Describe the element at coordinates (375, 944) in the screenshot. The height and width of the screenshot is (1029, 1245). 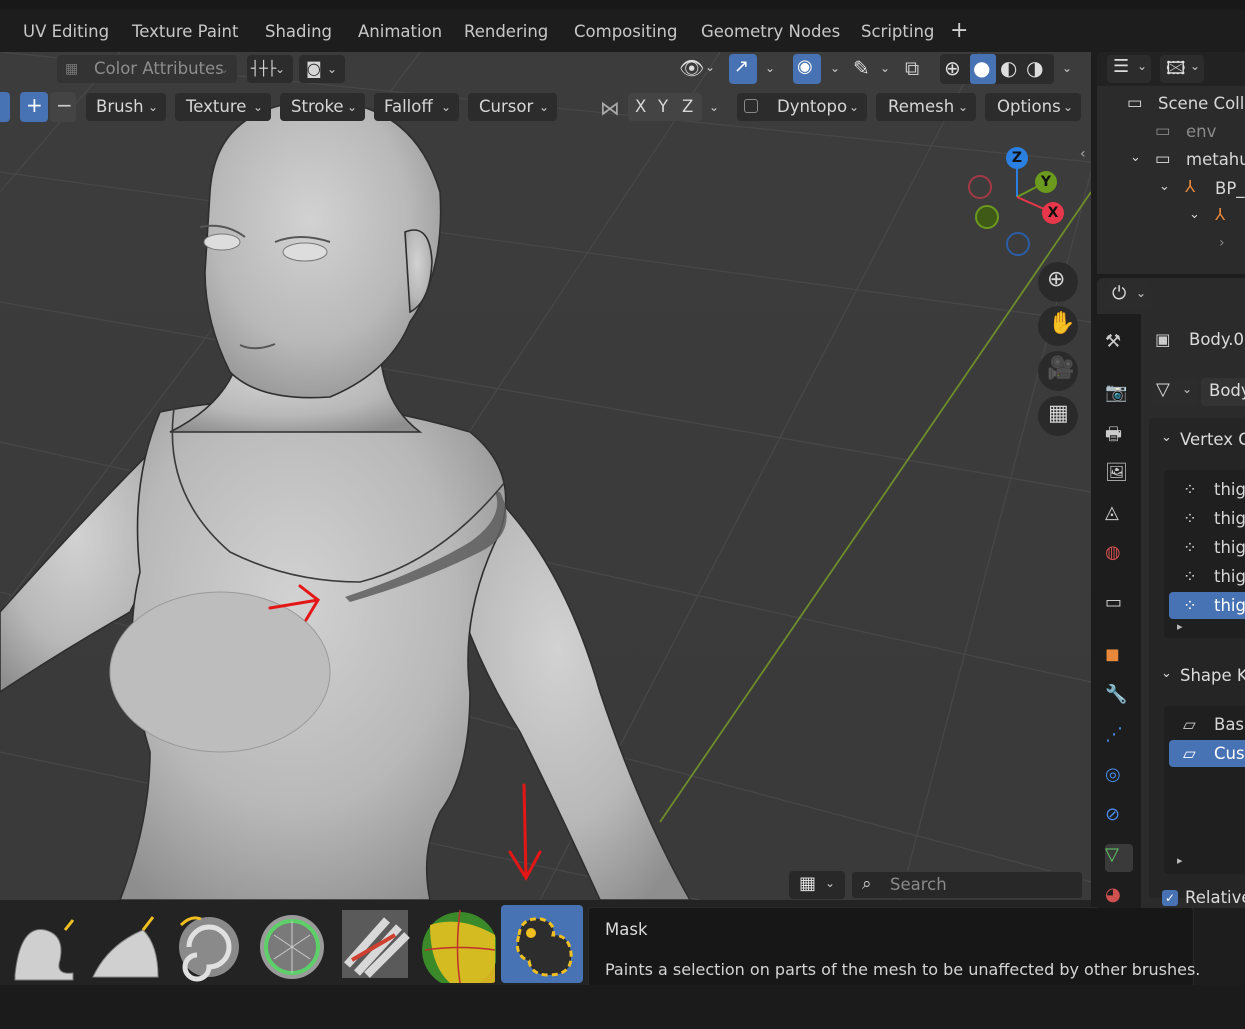
I see `tool-smooth` at that location.